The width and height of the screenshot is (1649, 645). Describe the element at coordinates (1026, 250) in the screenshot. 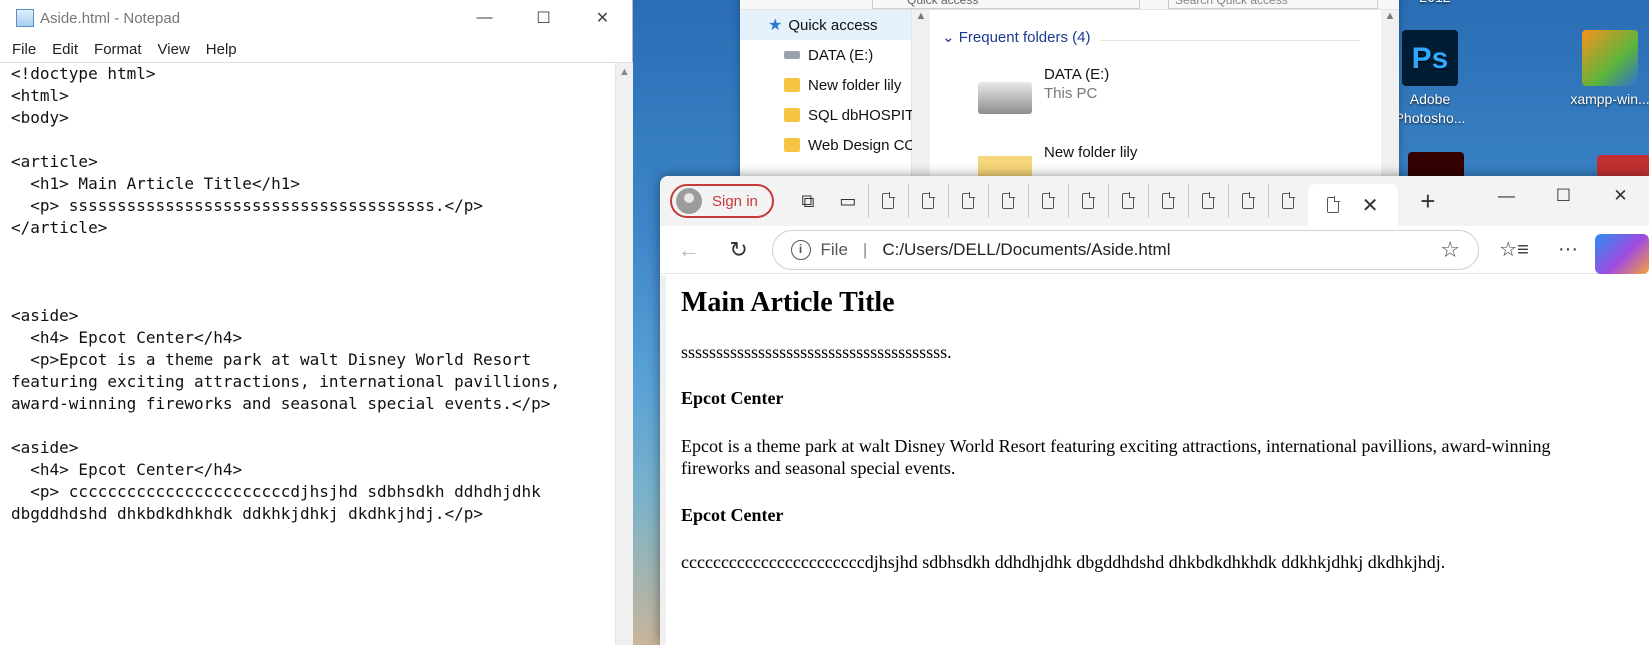

I see `url-text: C:/Users/DELL/Documents/Aside.html` at that location.